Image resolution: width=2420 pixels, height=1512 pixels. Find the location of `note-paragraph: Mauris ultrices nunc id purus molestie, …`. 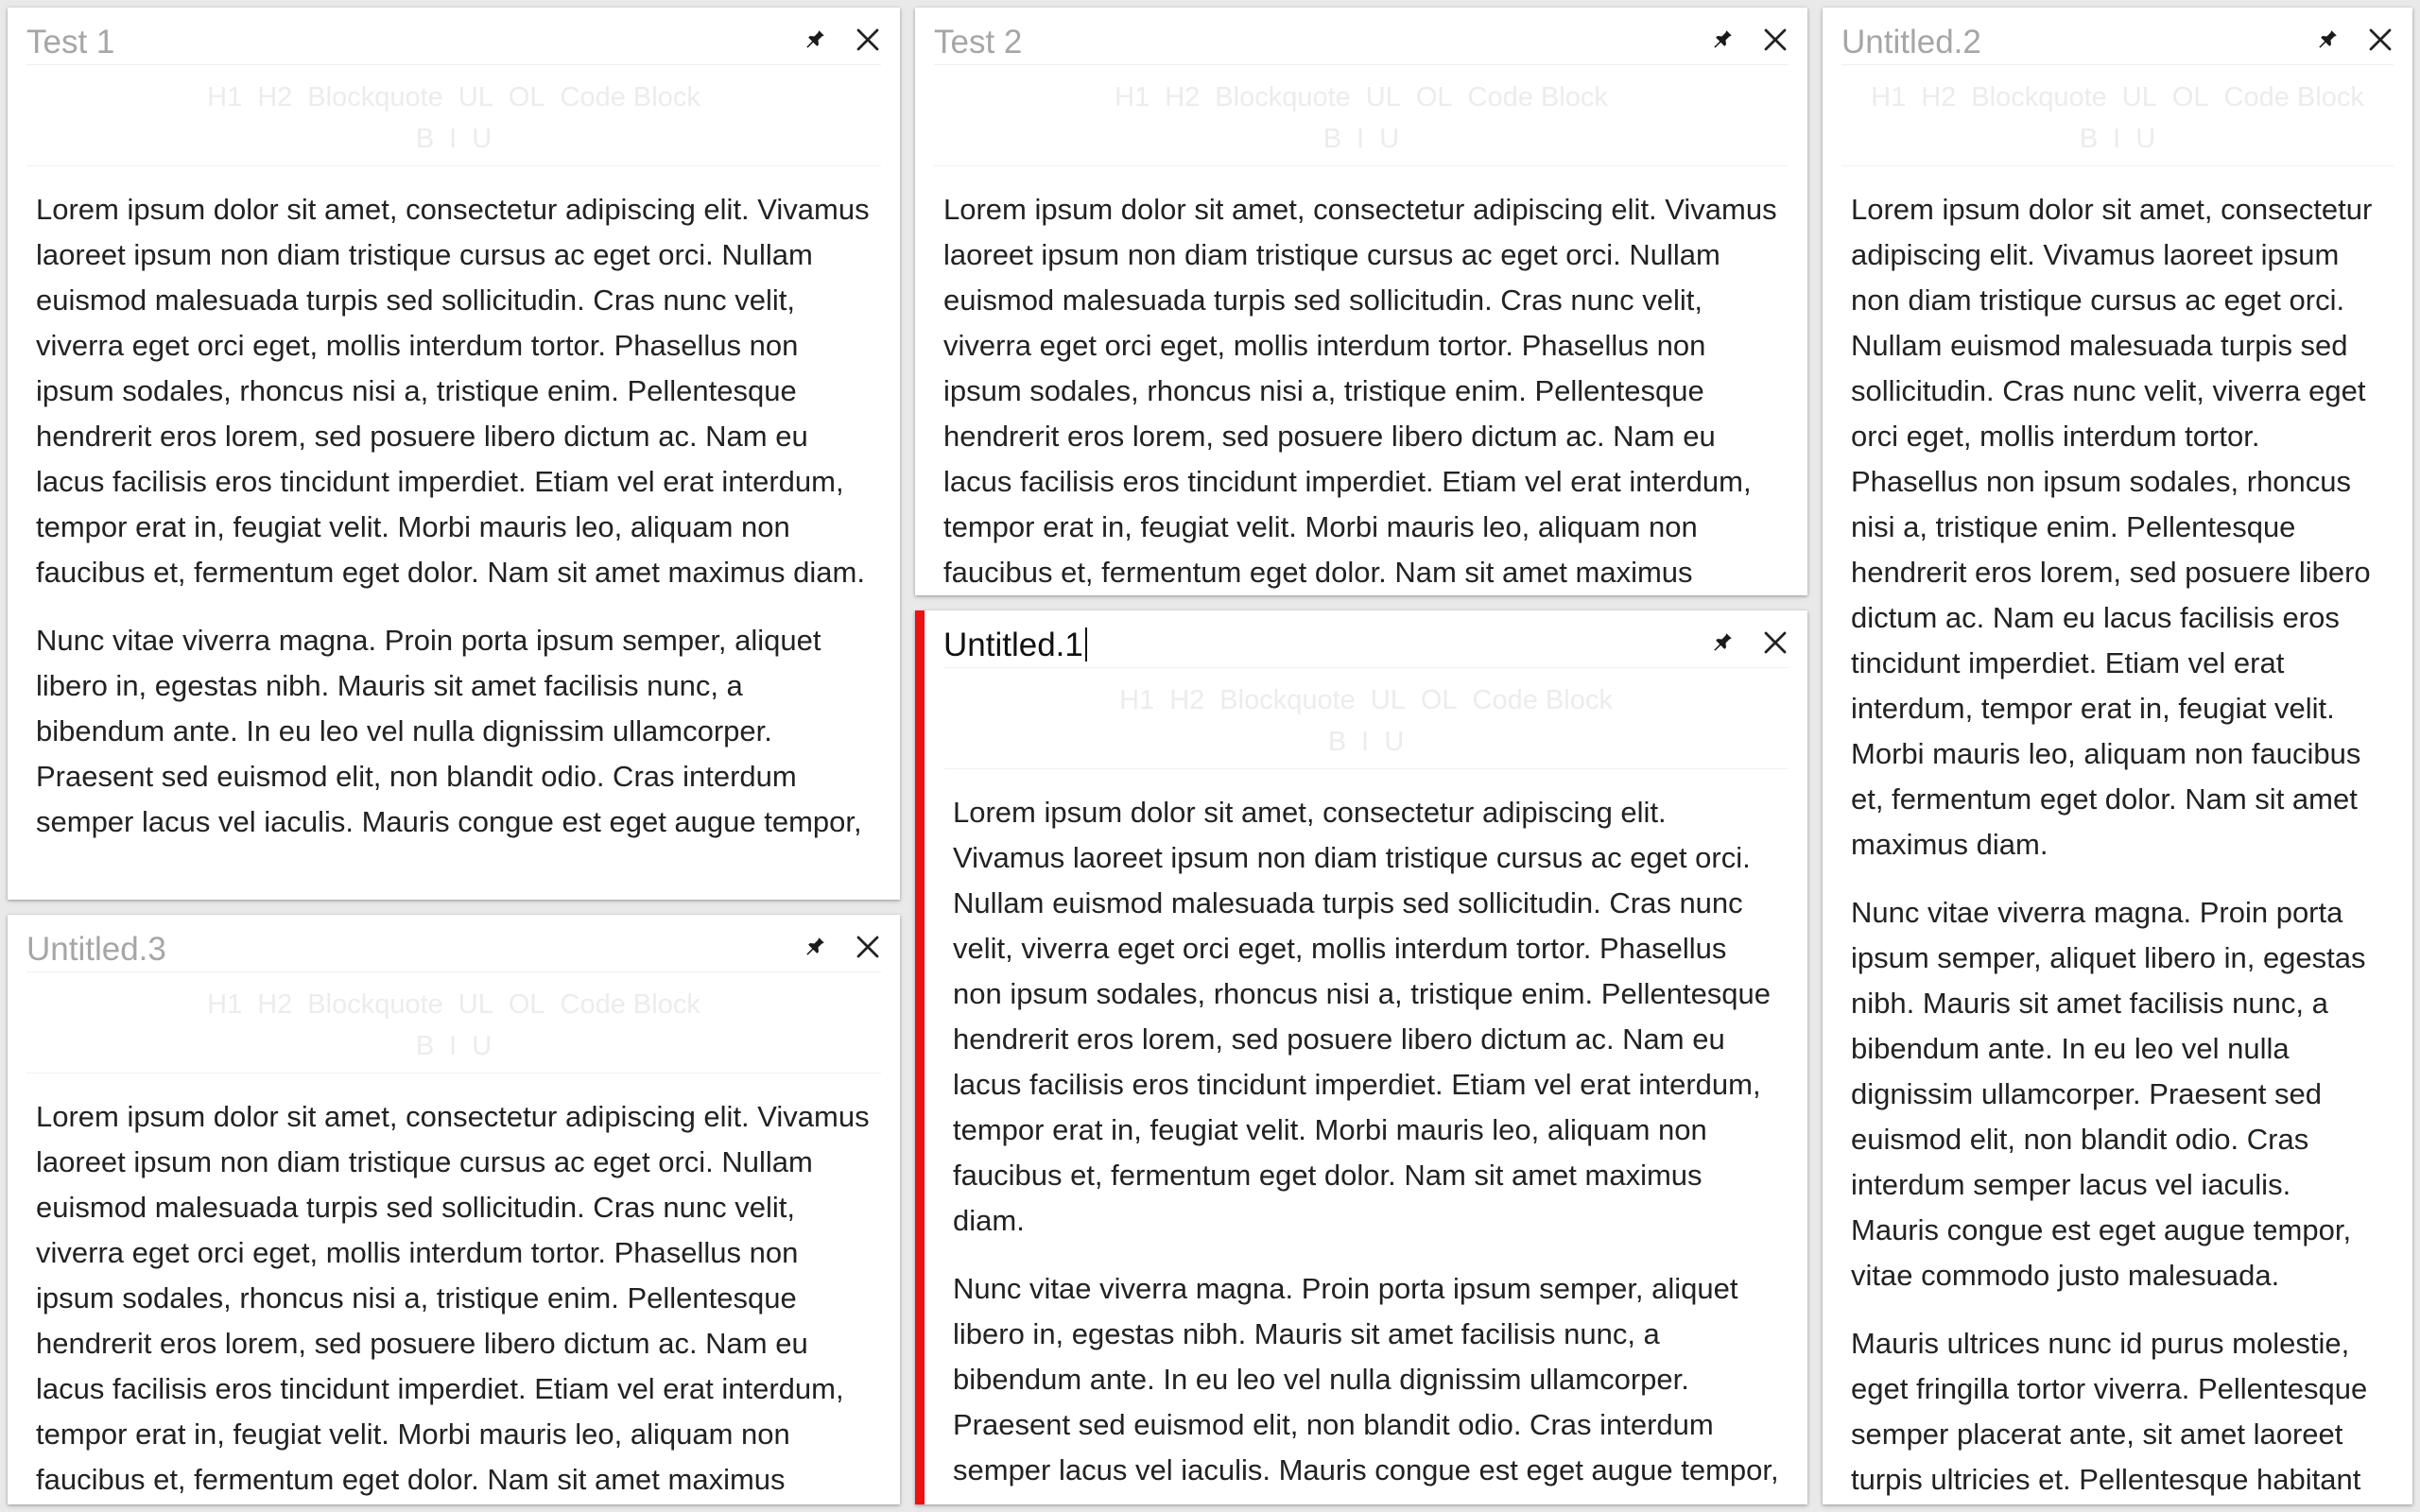

note-paragraph: Mauris ultrices nunc id purus molestie, … is located at coordinates (2110, 1411).